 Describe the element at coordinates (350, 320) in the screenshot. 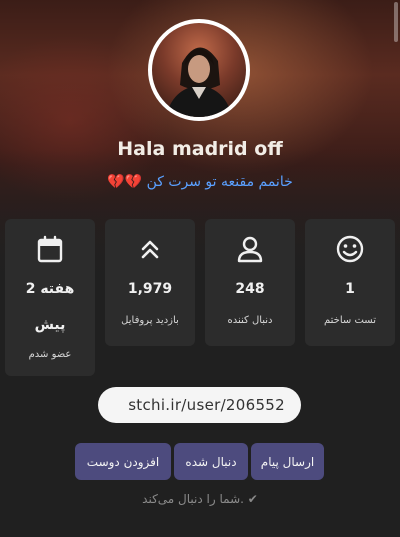

I see `stat-label: تست ساختم` at that location.